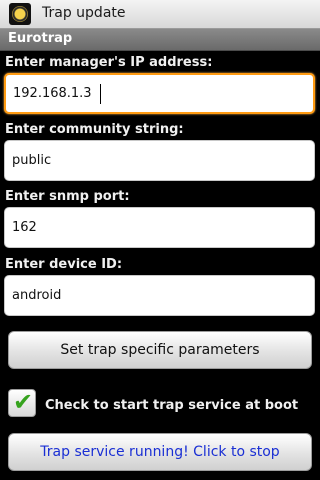 The image size is (320, 480). I want to click on manager-ip-input, so click(158, 93).